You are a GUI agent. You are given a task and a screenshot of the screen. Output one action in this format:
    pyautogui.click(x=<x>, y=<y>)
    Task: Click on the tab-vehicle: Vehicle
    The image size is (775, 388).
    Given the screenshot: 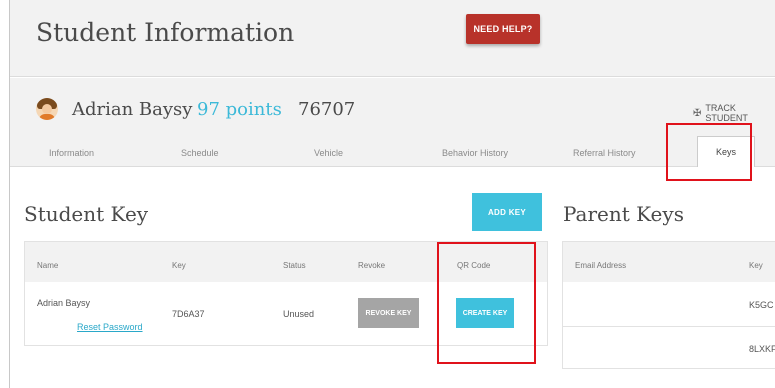 What is the action you would take?
    pyautogui.click(x=328, y=153)
    